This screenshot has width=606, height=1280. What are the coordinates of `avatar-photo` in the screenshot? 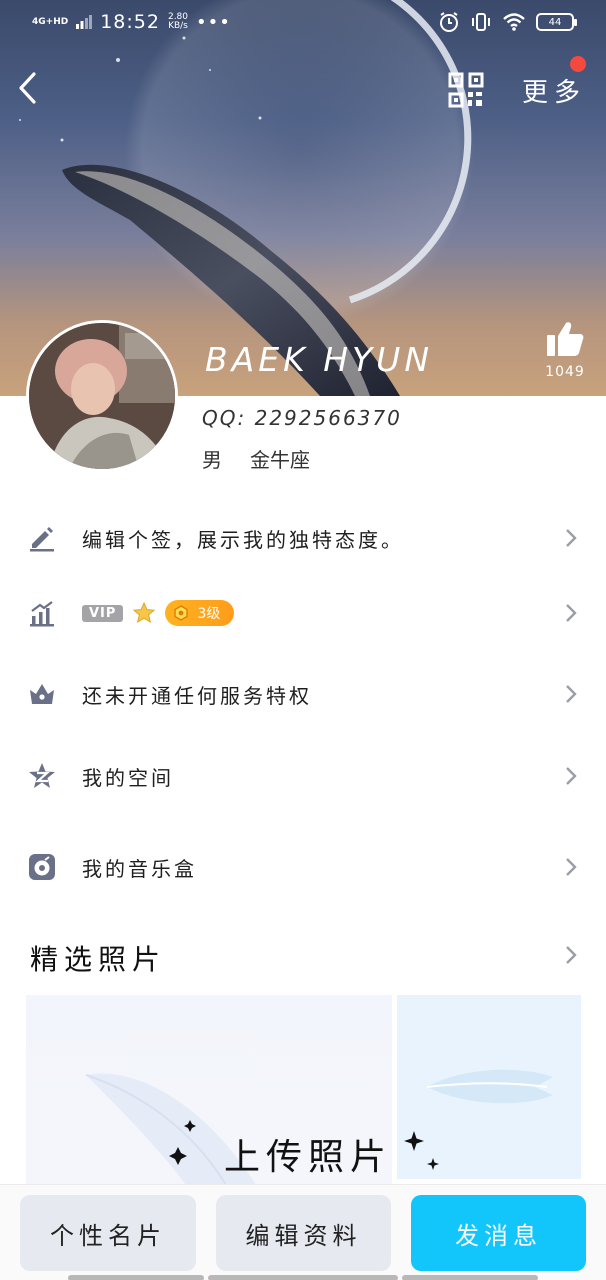 It's located at (102, 396).